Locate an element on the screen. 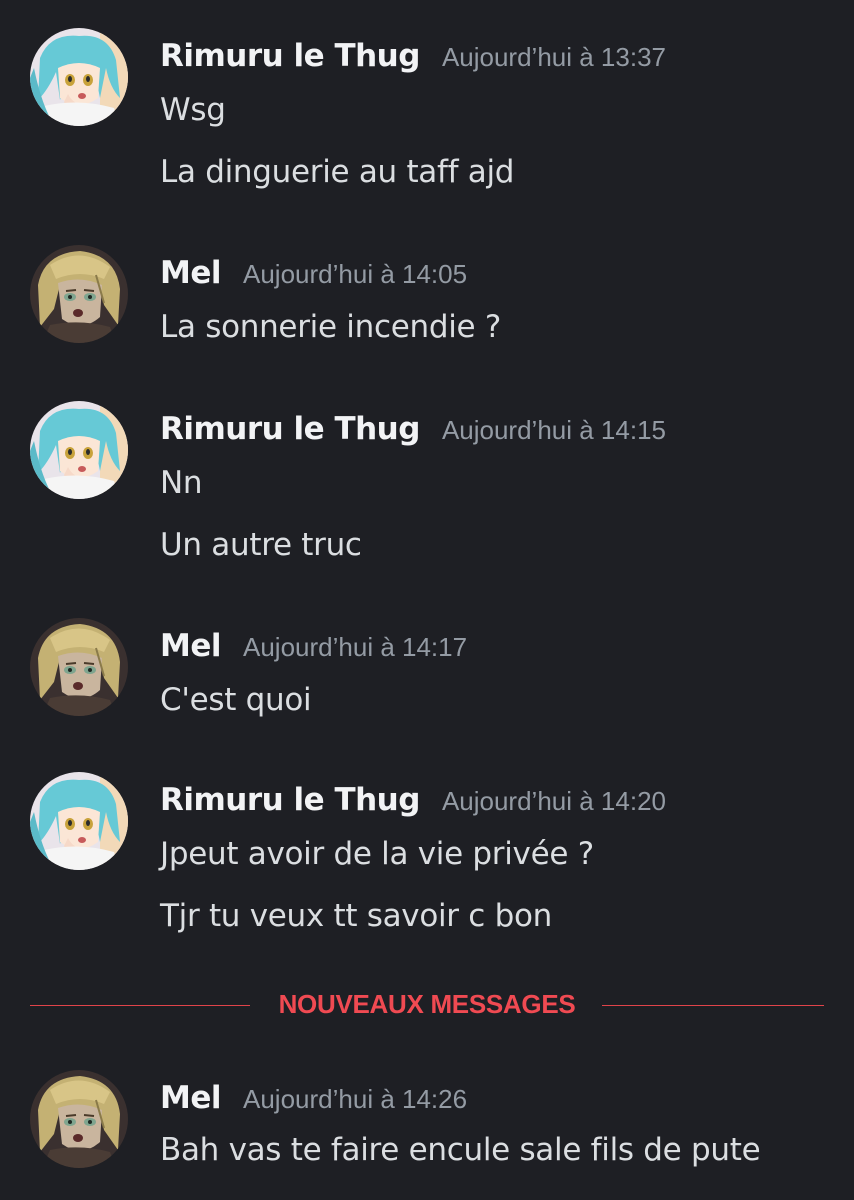  message-header: Mel Aujourd’hui à 14:26 is located at coordinates (313, 1098).